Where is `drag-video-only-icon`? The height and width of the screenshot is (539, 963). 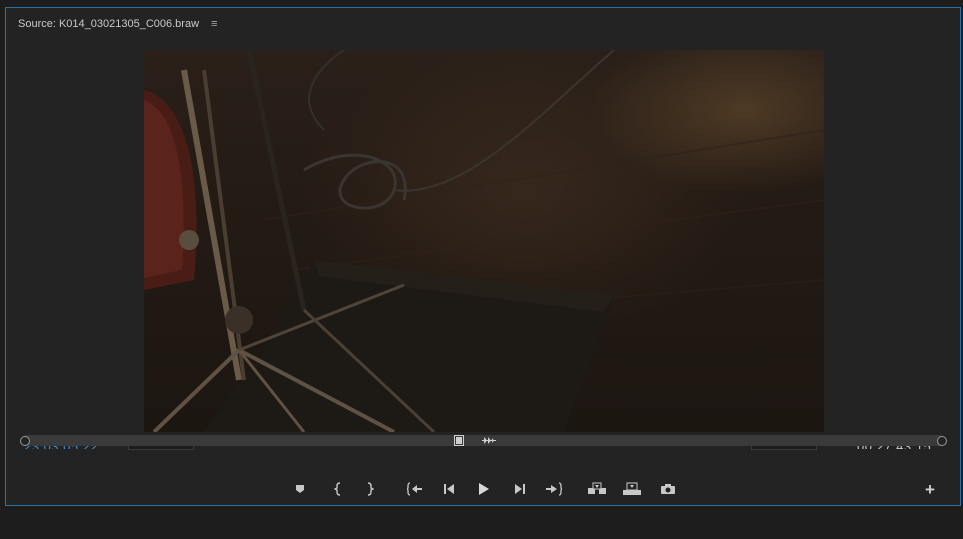
drag-video-only-icon is located at coordinates (459, 440).